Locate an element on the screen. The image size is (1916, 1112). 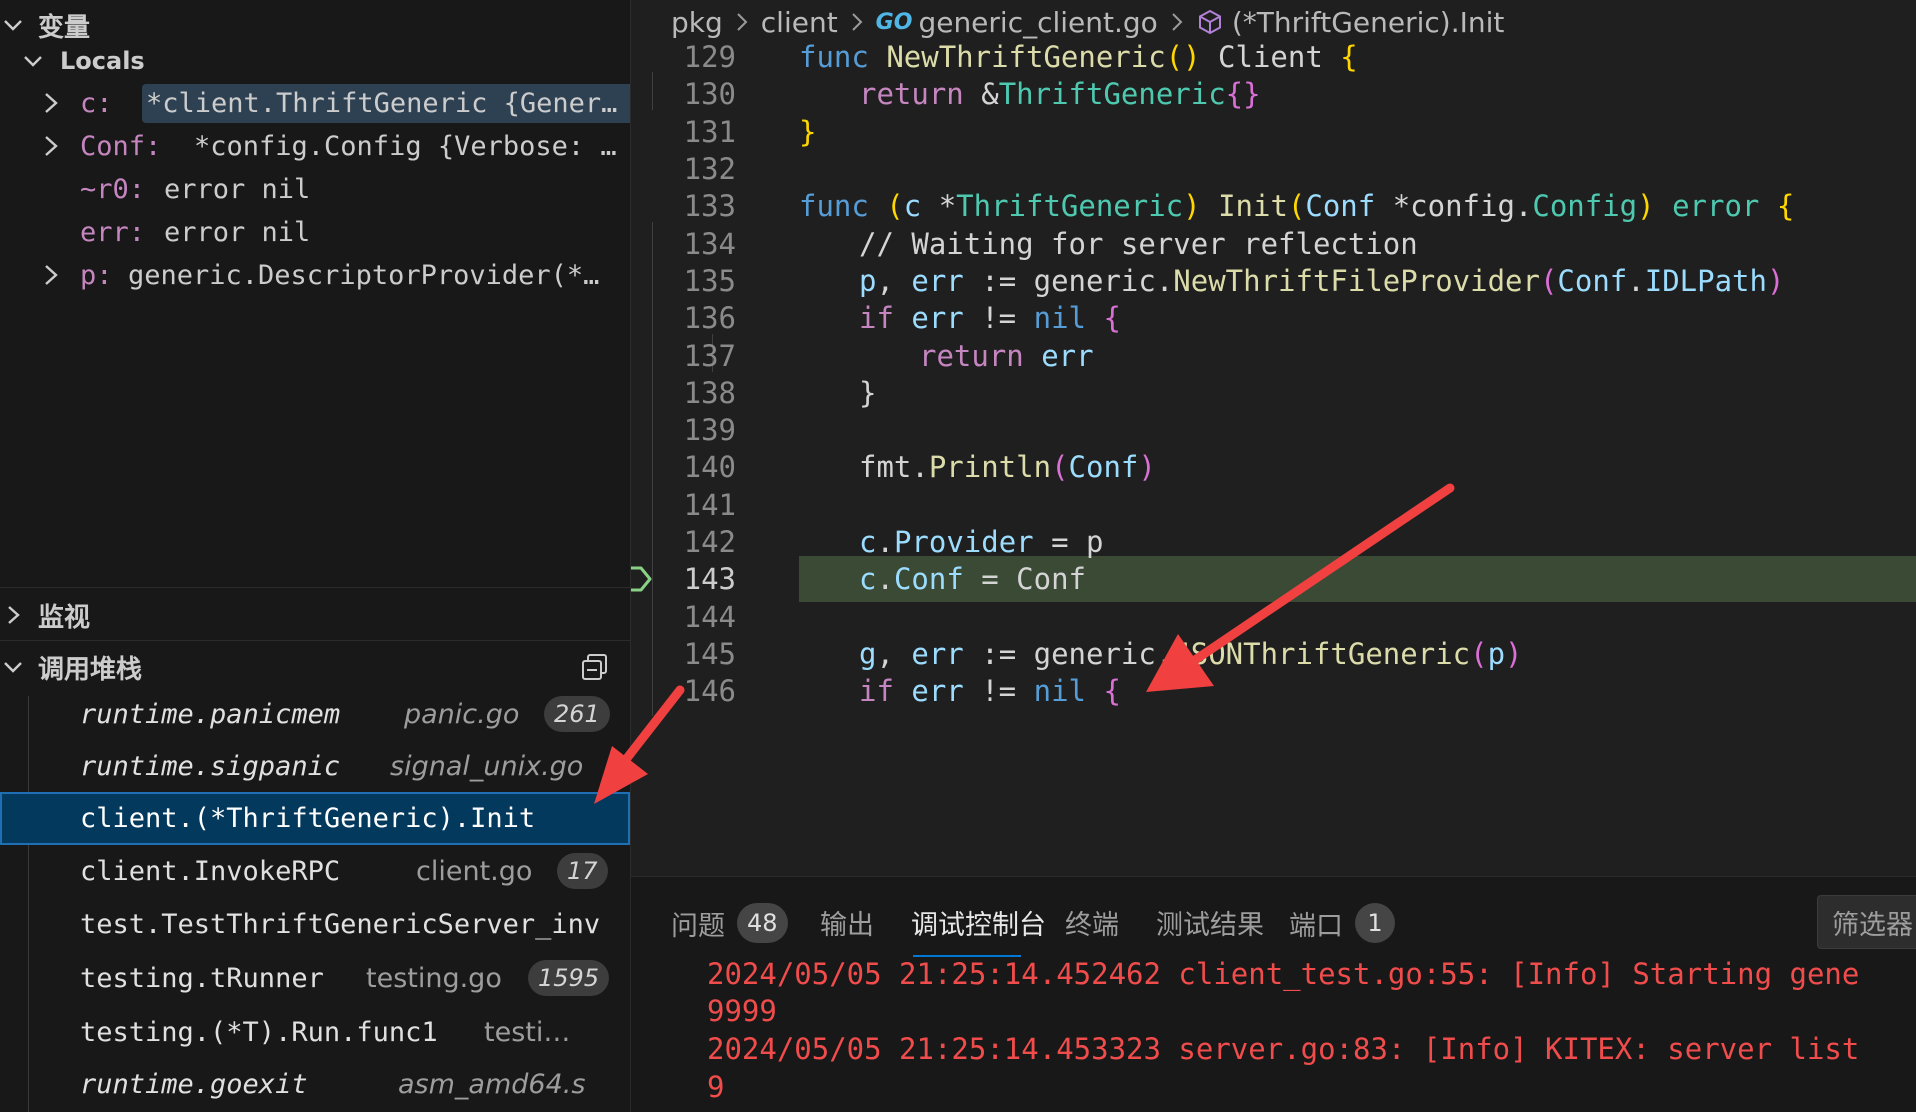
variable-name: Conf: is located at coordinates (121, 146).